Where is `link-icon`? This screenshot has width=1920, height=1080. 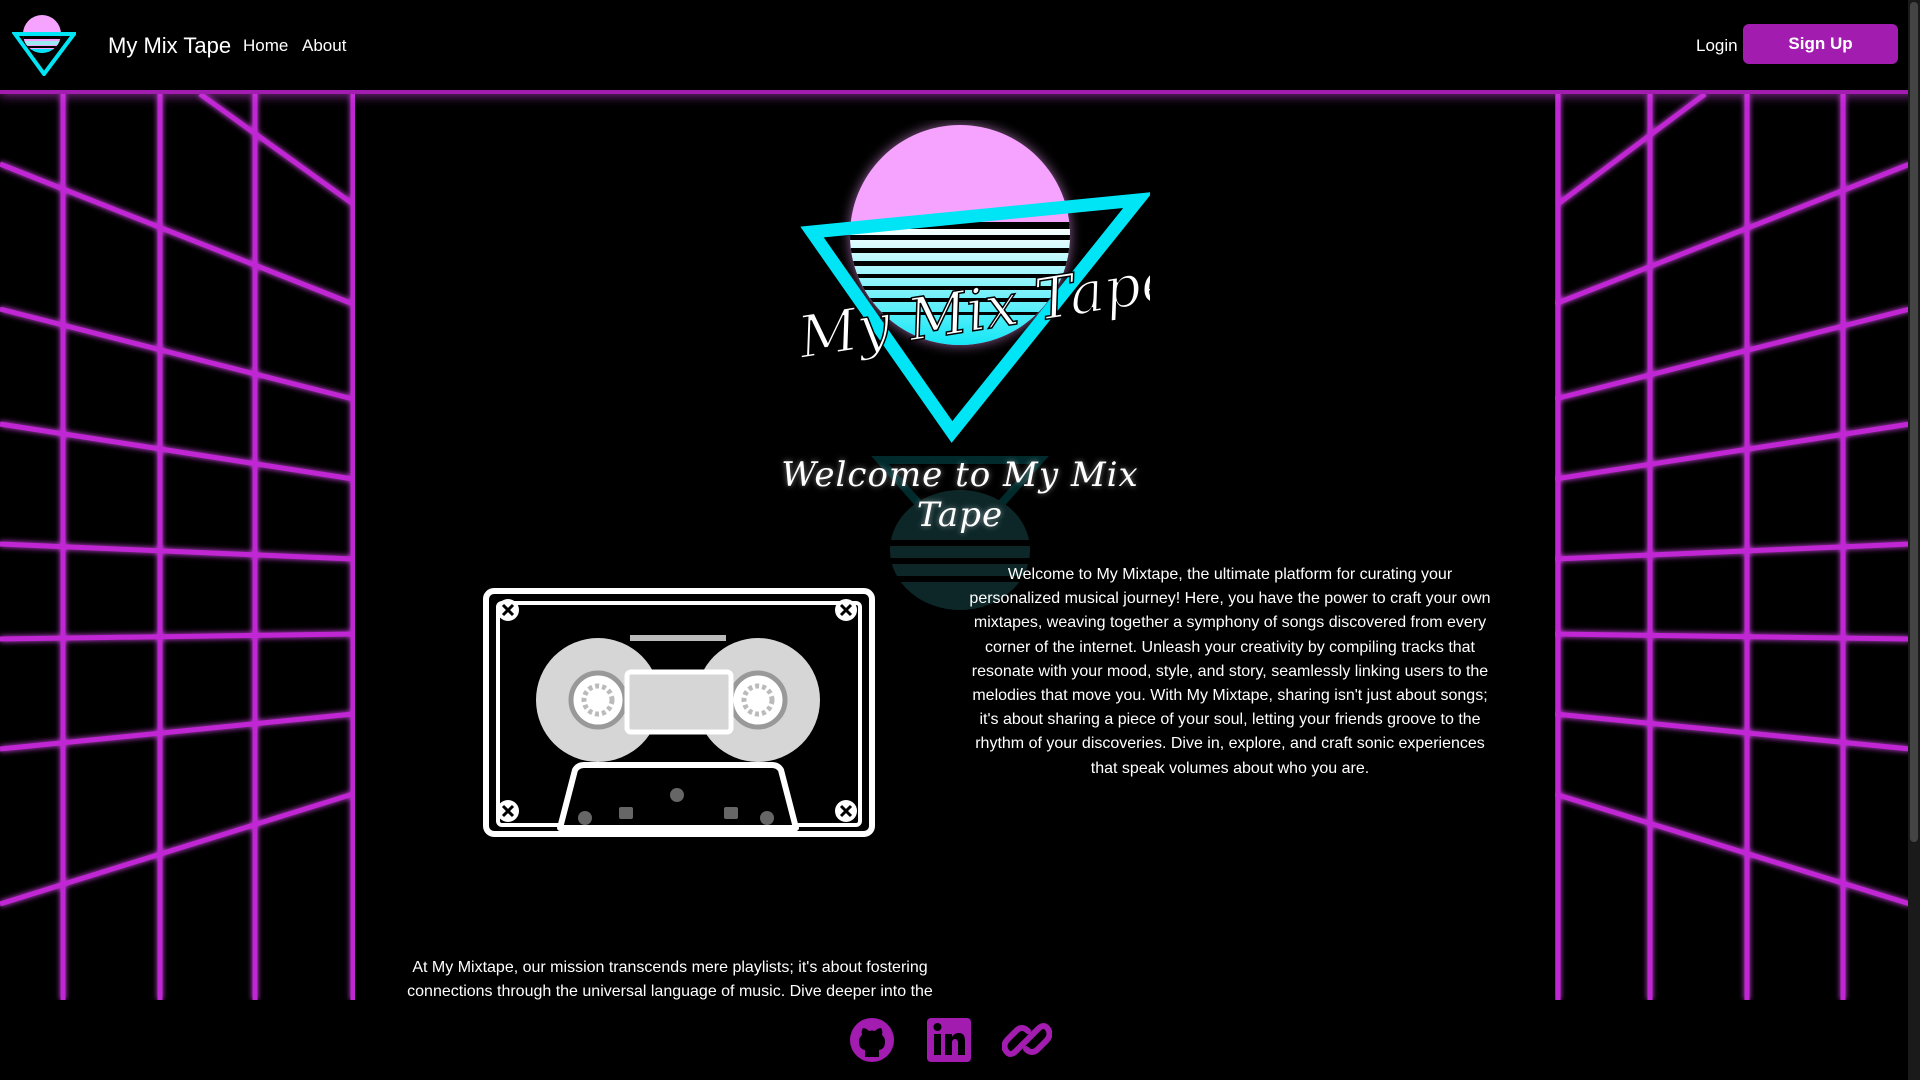
link-icon is located at coordinates (1027, 1040).